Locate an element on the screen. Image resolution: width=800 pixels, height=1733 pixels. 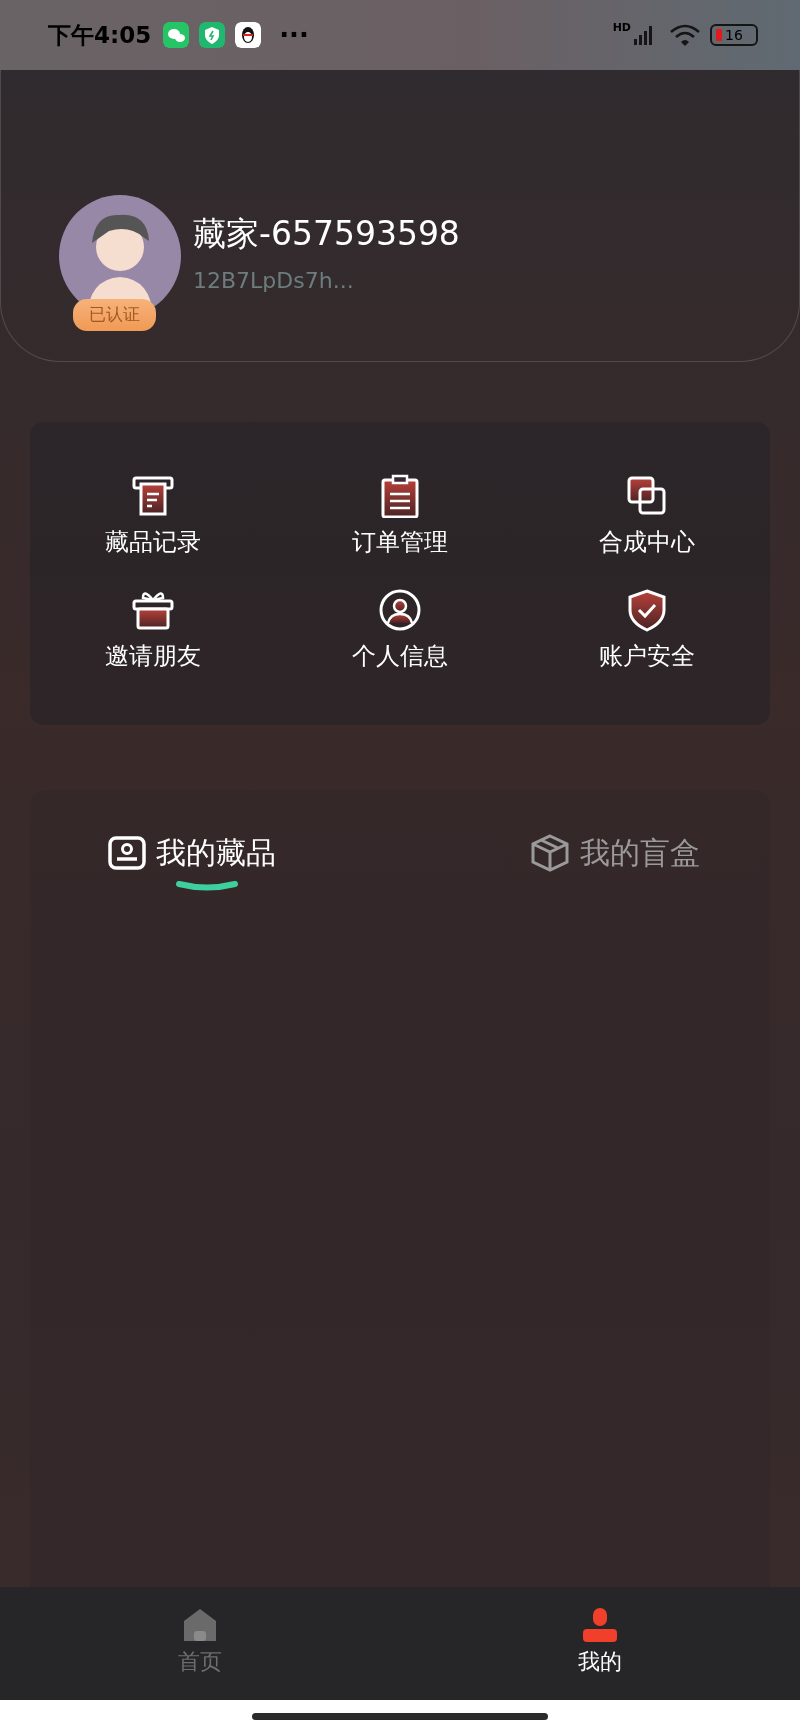
wifi-icon is located at coordinates (685, 35).